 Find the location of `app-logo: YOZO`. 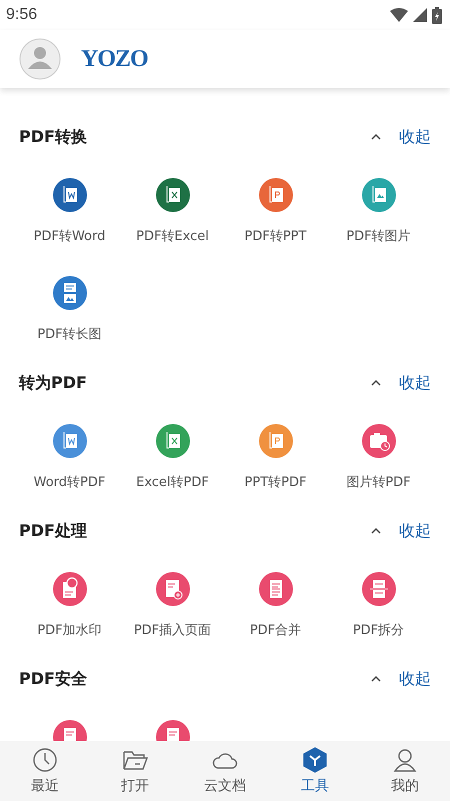

app-logo: YOZO is located at coordinates (114, 59).